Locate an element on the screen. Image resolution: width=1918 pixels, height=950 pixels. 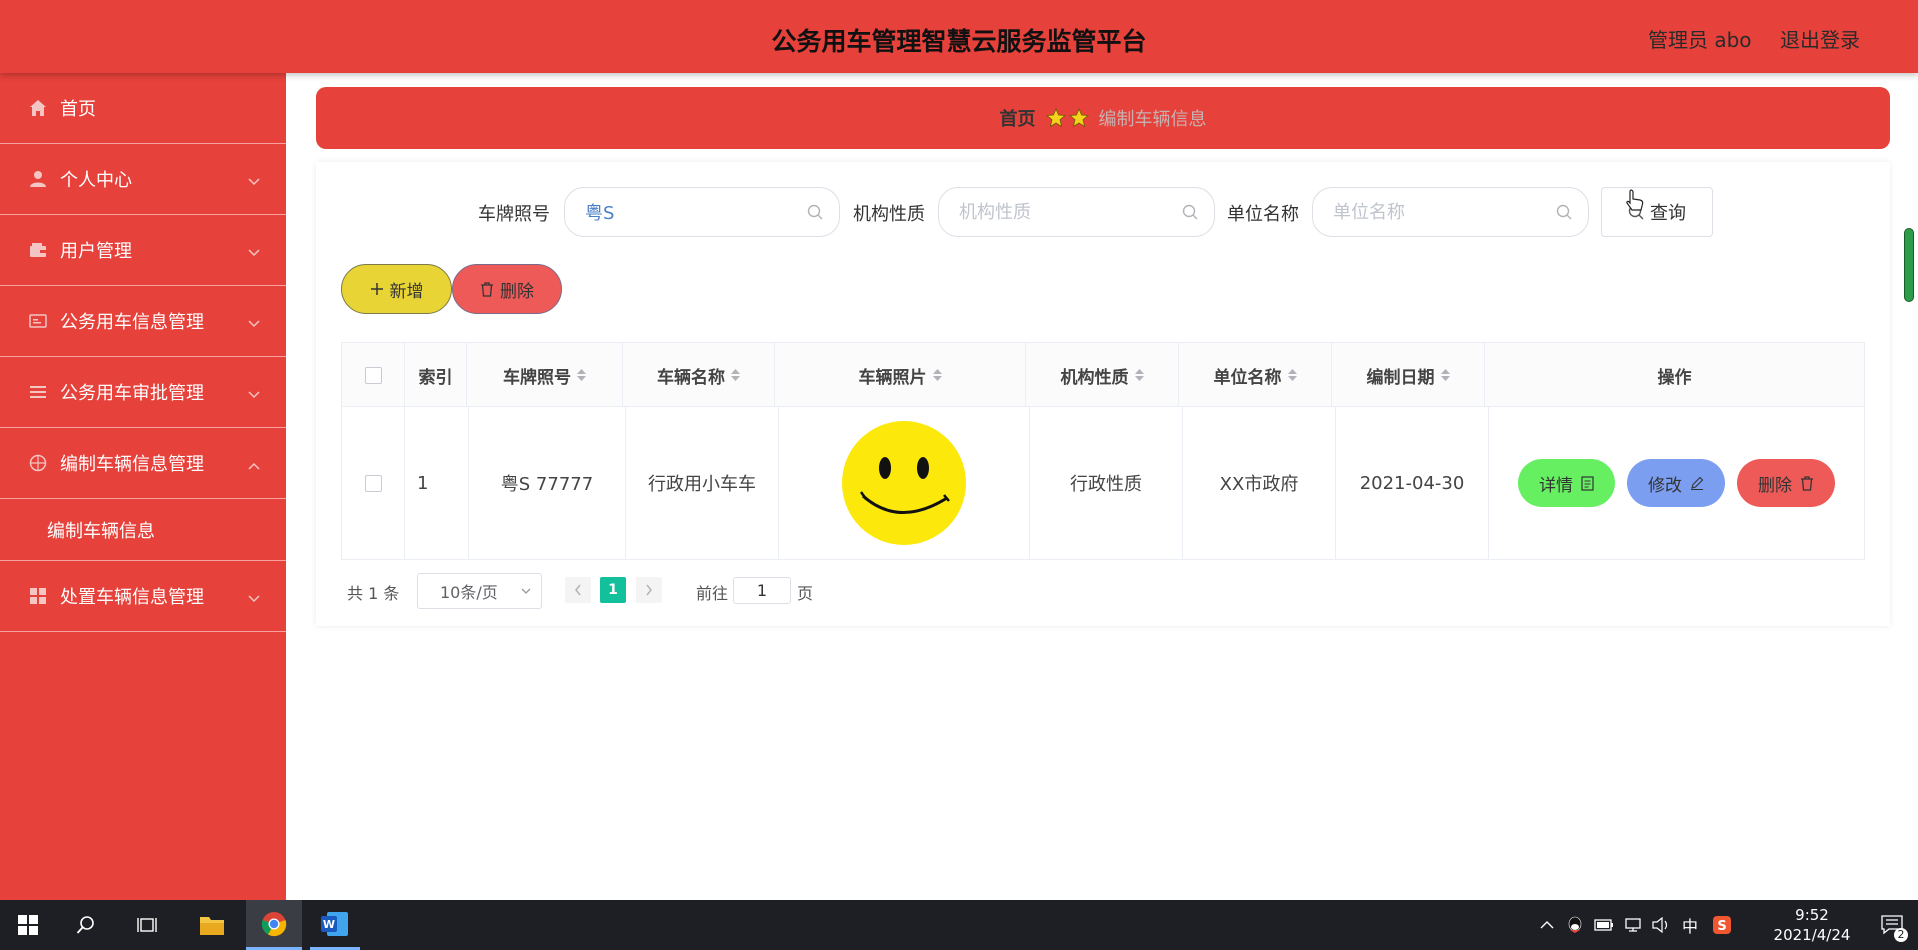
row-checkbox is located at coordinates (373, 483).